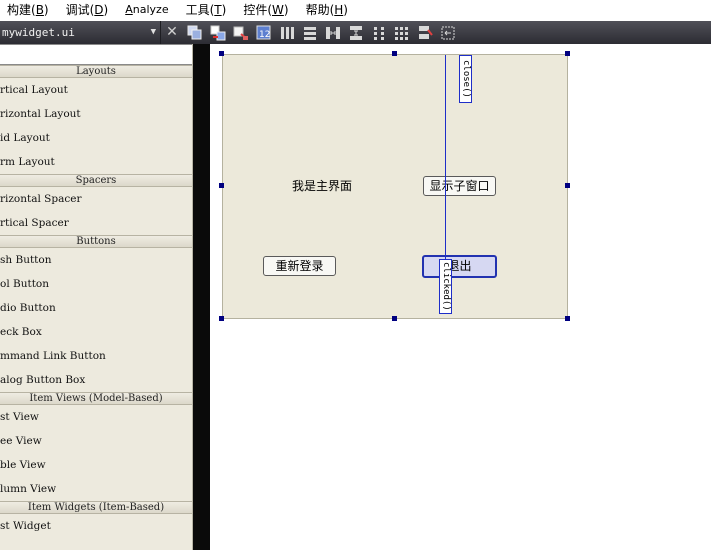 The height and width of the screenshot is (550, 711). I want to click on slot-label-close: close(), so click(465, 79).